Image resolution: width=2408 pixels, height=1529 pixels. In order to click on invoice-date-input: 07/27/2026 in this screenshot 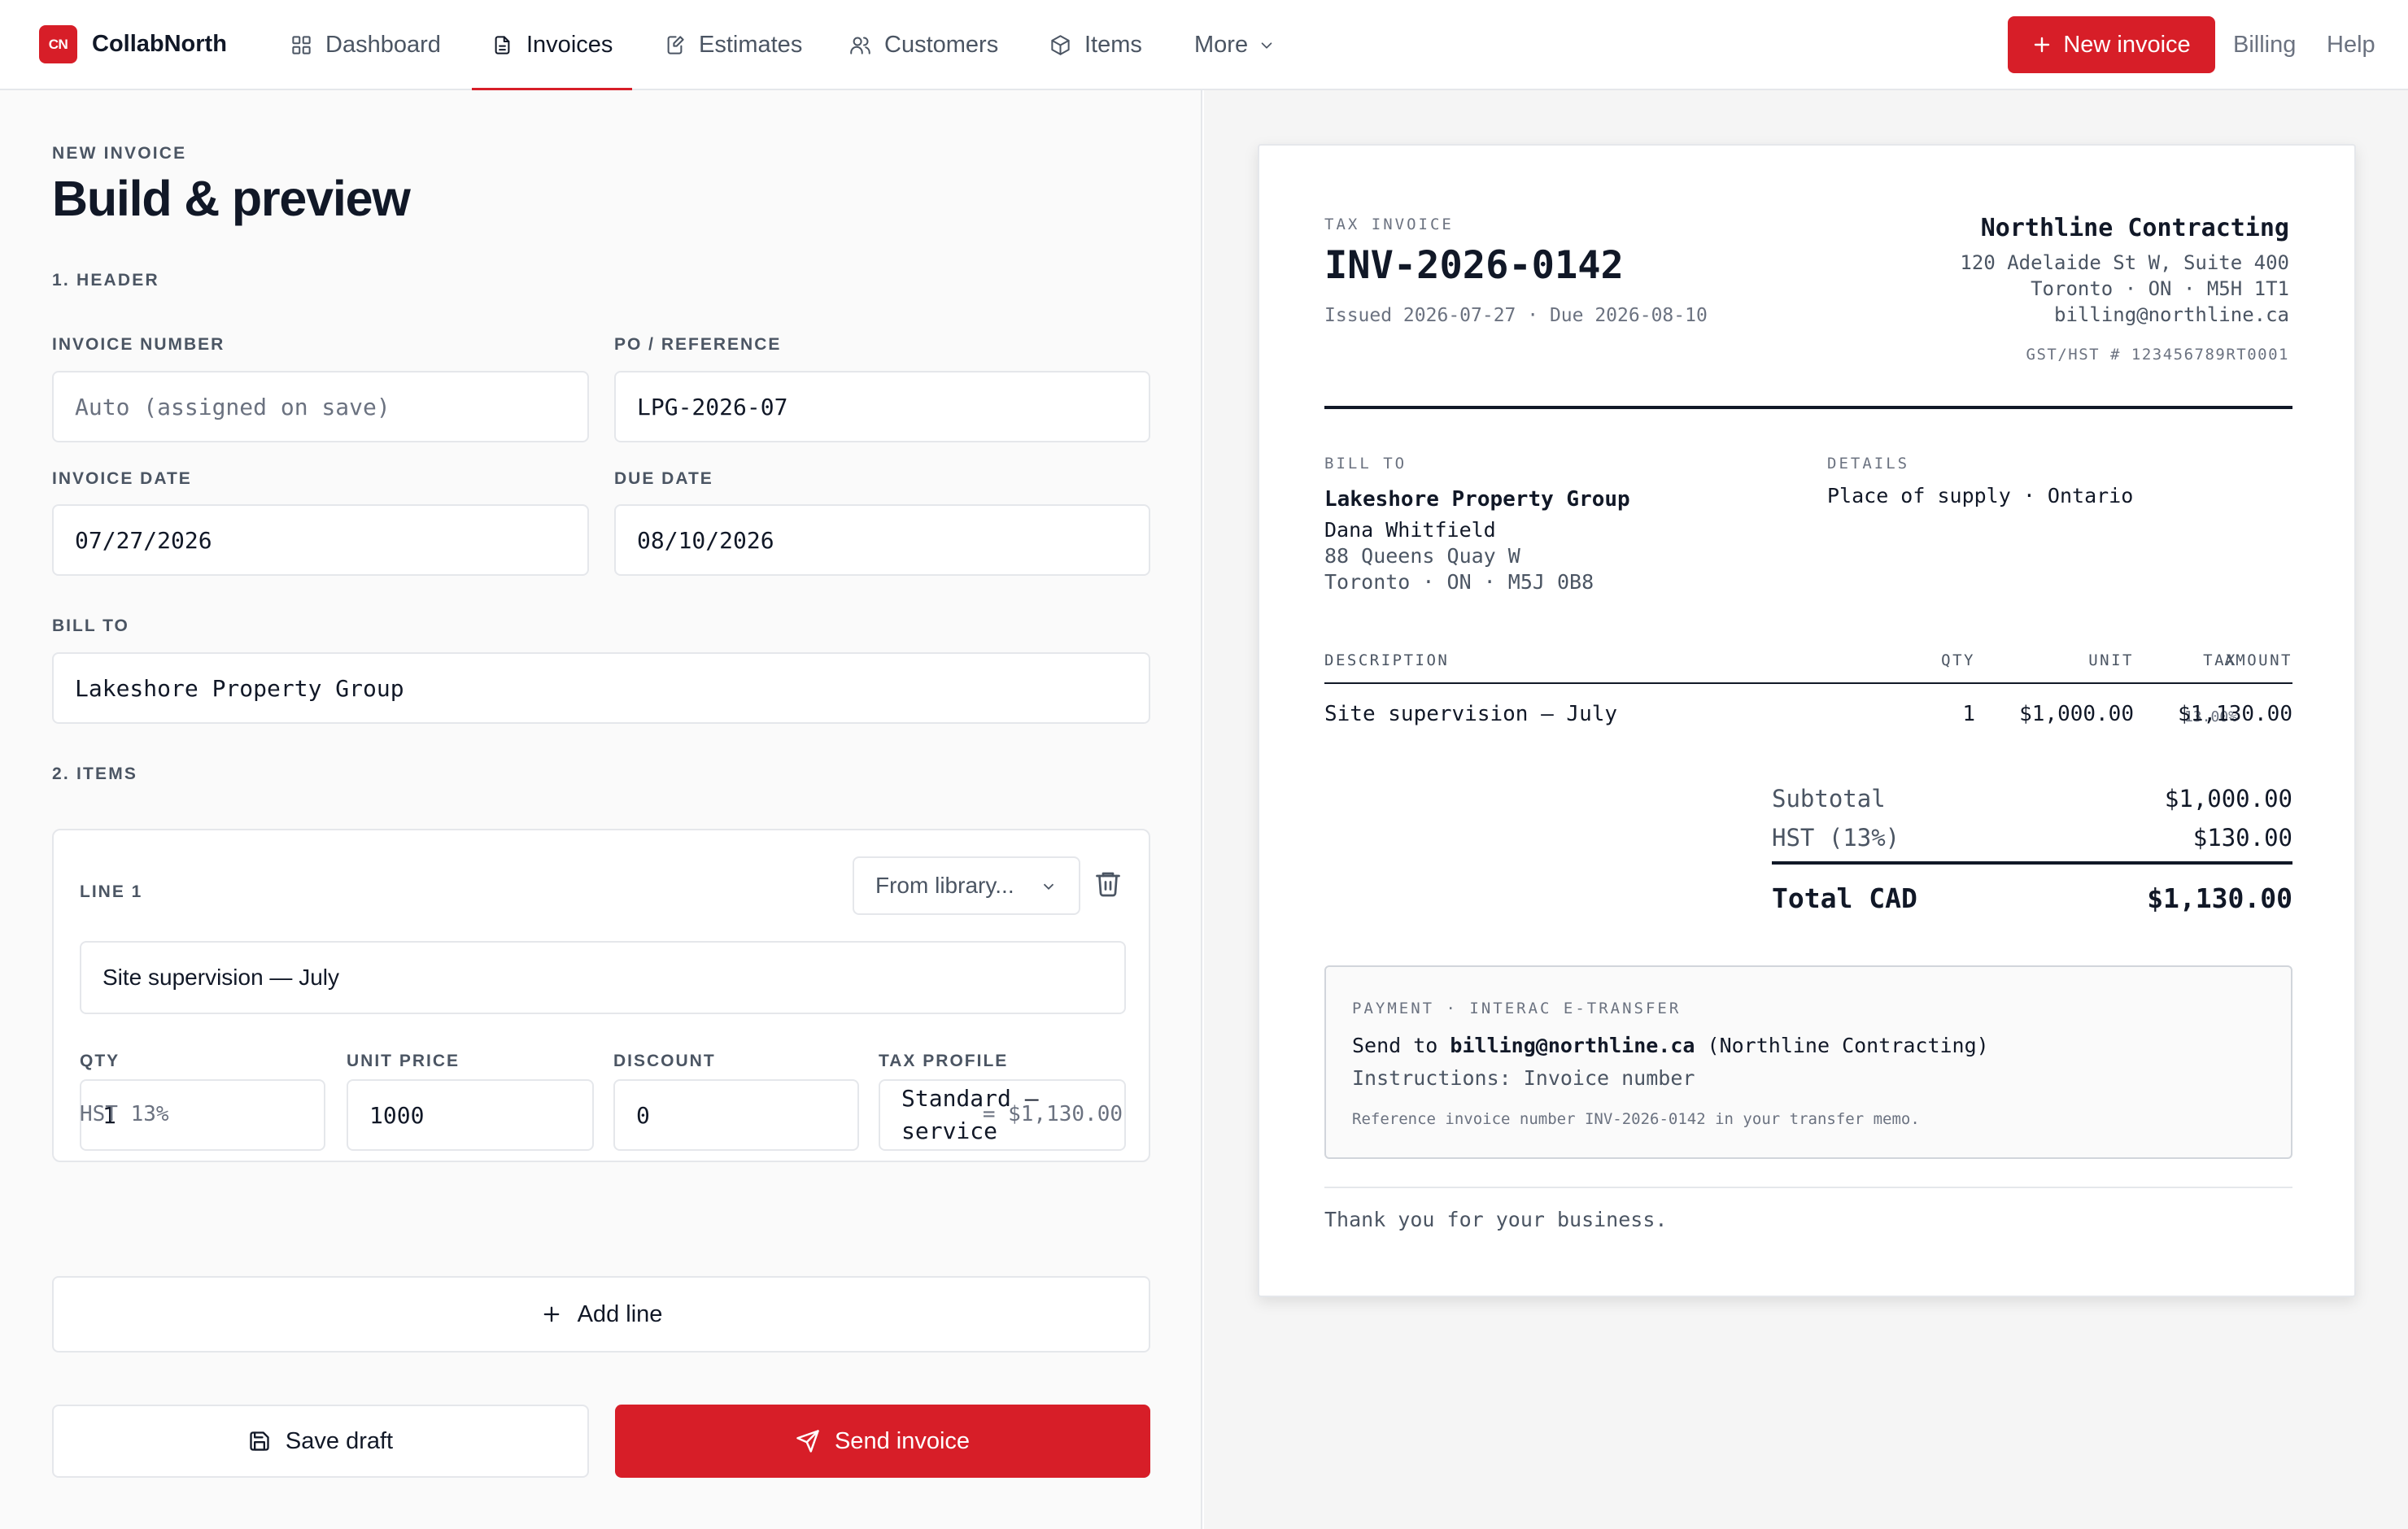, I will do `click(320, 540)`.